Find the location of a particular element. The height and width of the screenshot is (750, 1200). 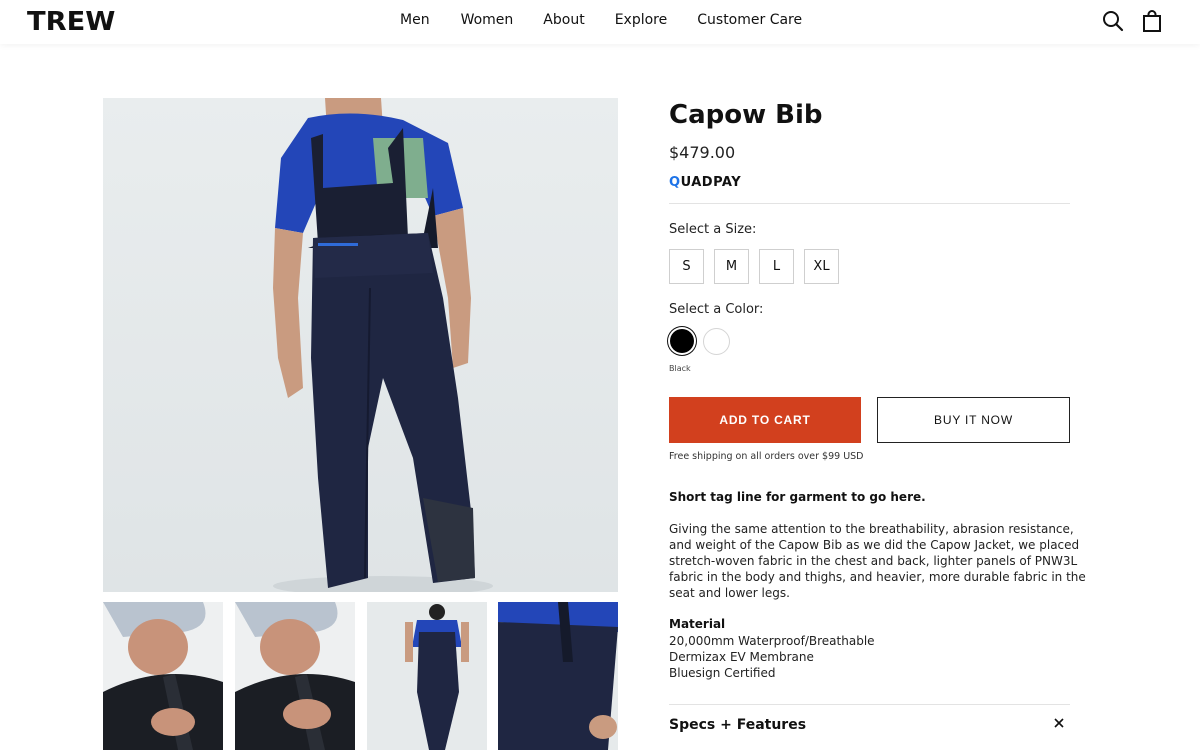

brand-logo: TREW is located at coordinates (71, 22).